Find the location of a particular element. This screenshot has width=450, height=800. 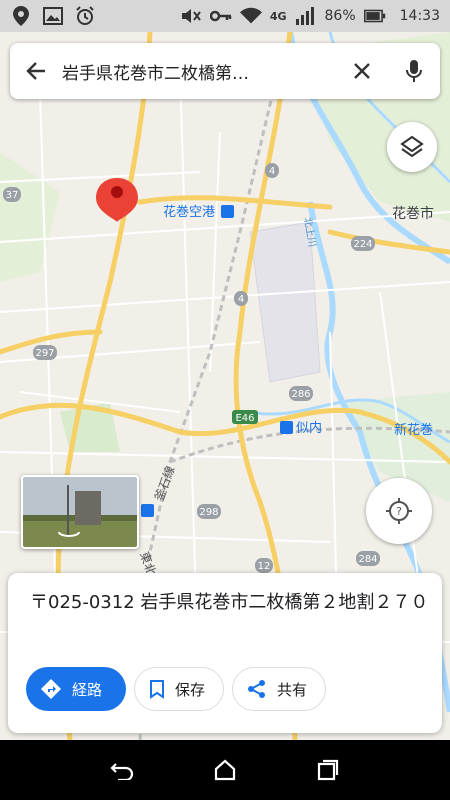

recents-icon is located at coordinates (328, 770).